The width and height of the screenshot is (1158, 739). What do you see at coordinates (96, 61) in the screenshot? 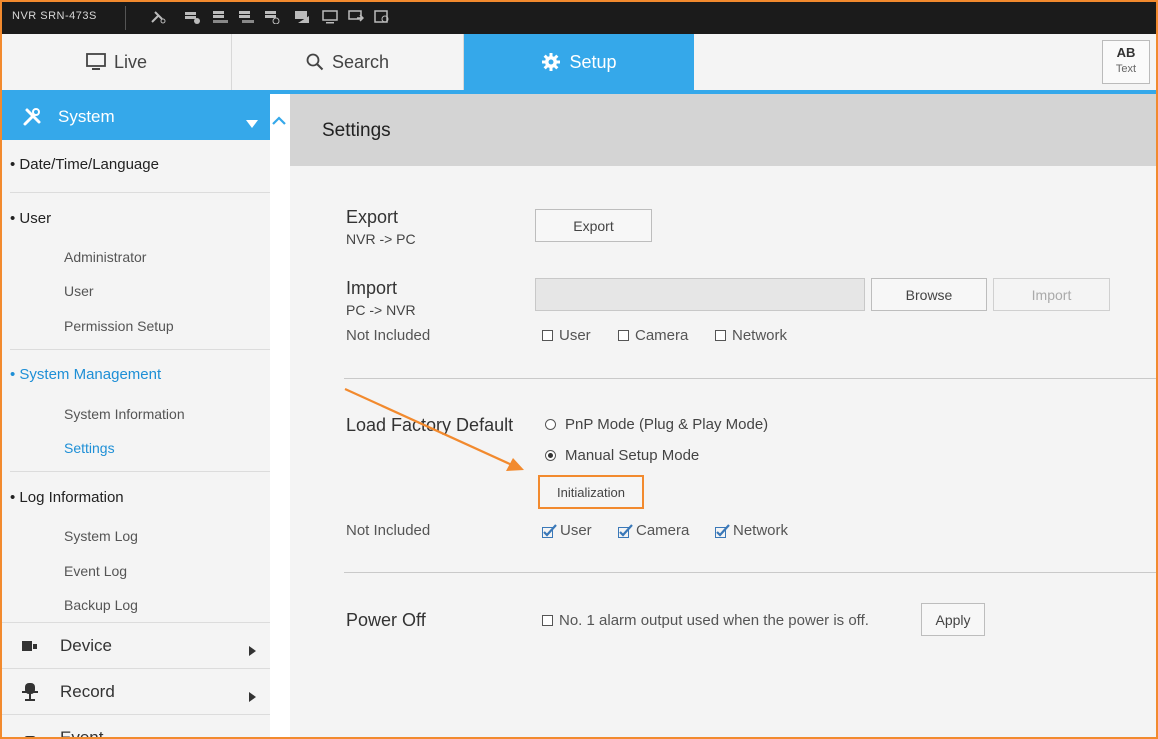
I see `monitor-icon` at bounding box center [96, 61].